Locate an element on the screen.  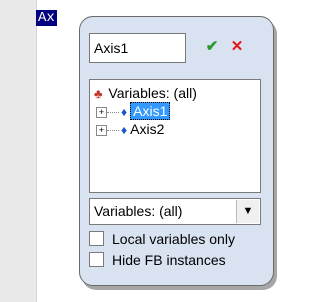
scope-dropdown: Variables: (all) ▼ is located at coordinates (175, 211).